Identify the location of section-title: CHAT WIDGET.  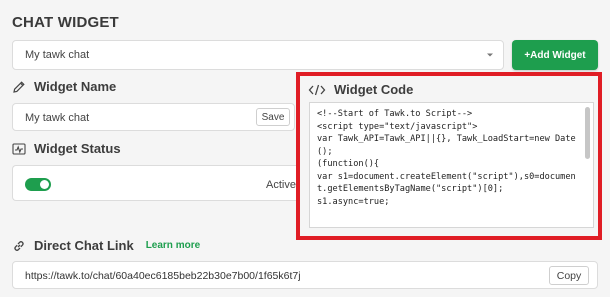
(65, 22).